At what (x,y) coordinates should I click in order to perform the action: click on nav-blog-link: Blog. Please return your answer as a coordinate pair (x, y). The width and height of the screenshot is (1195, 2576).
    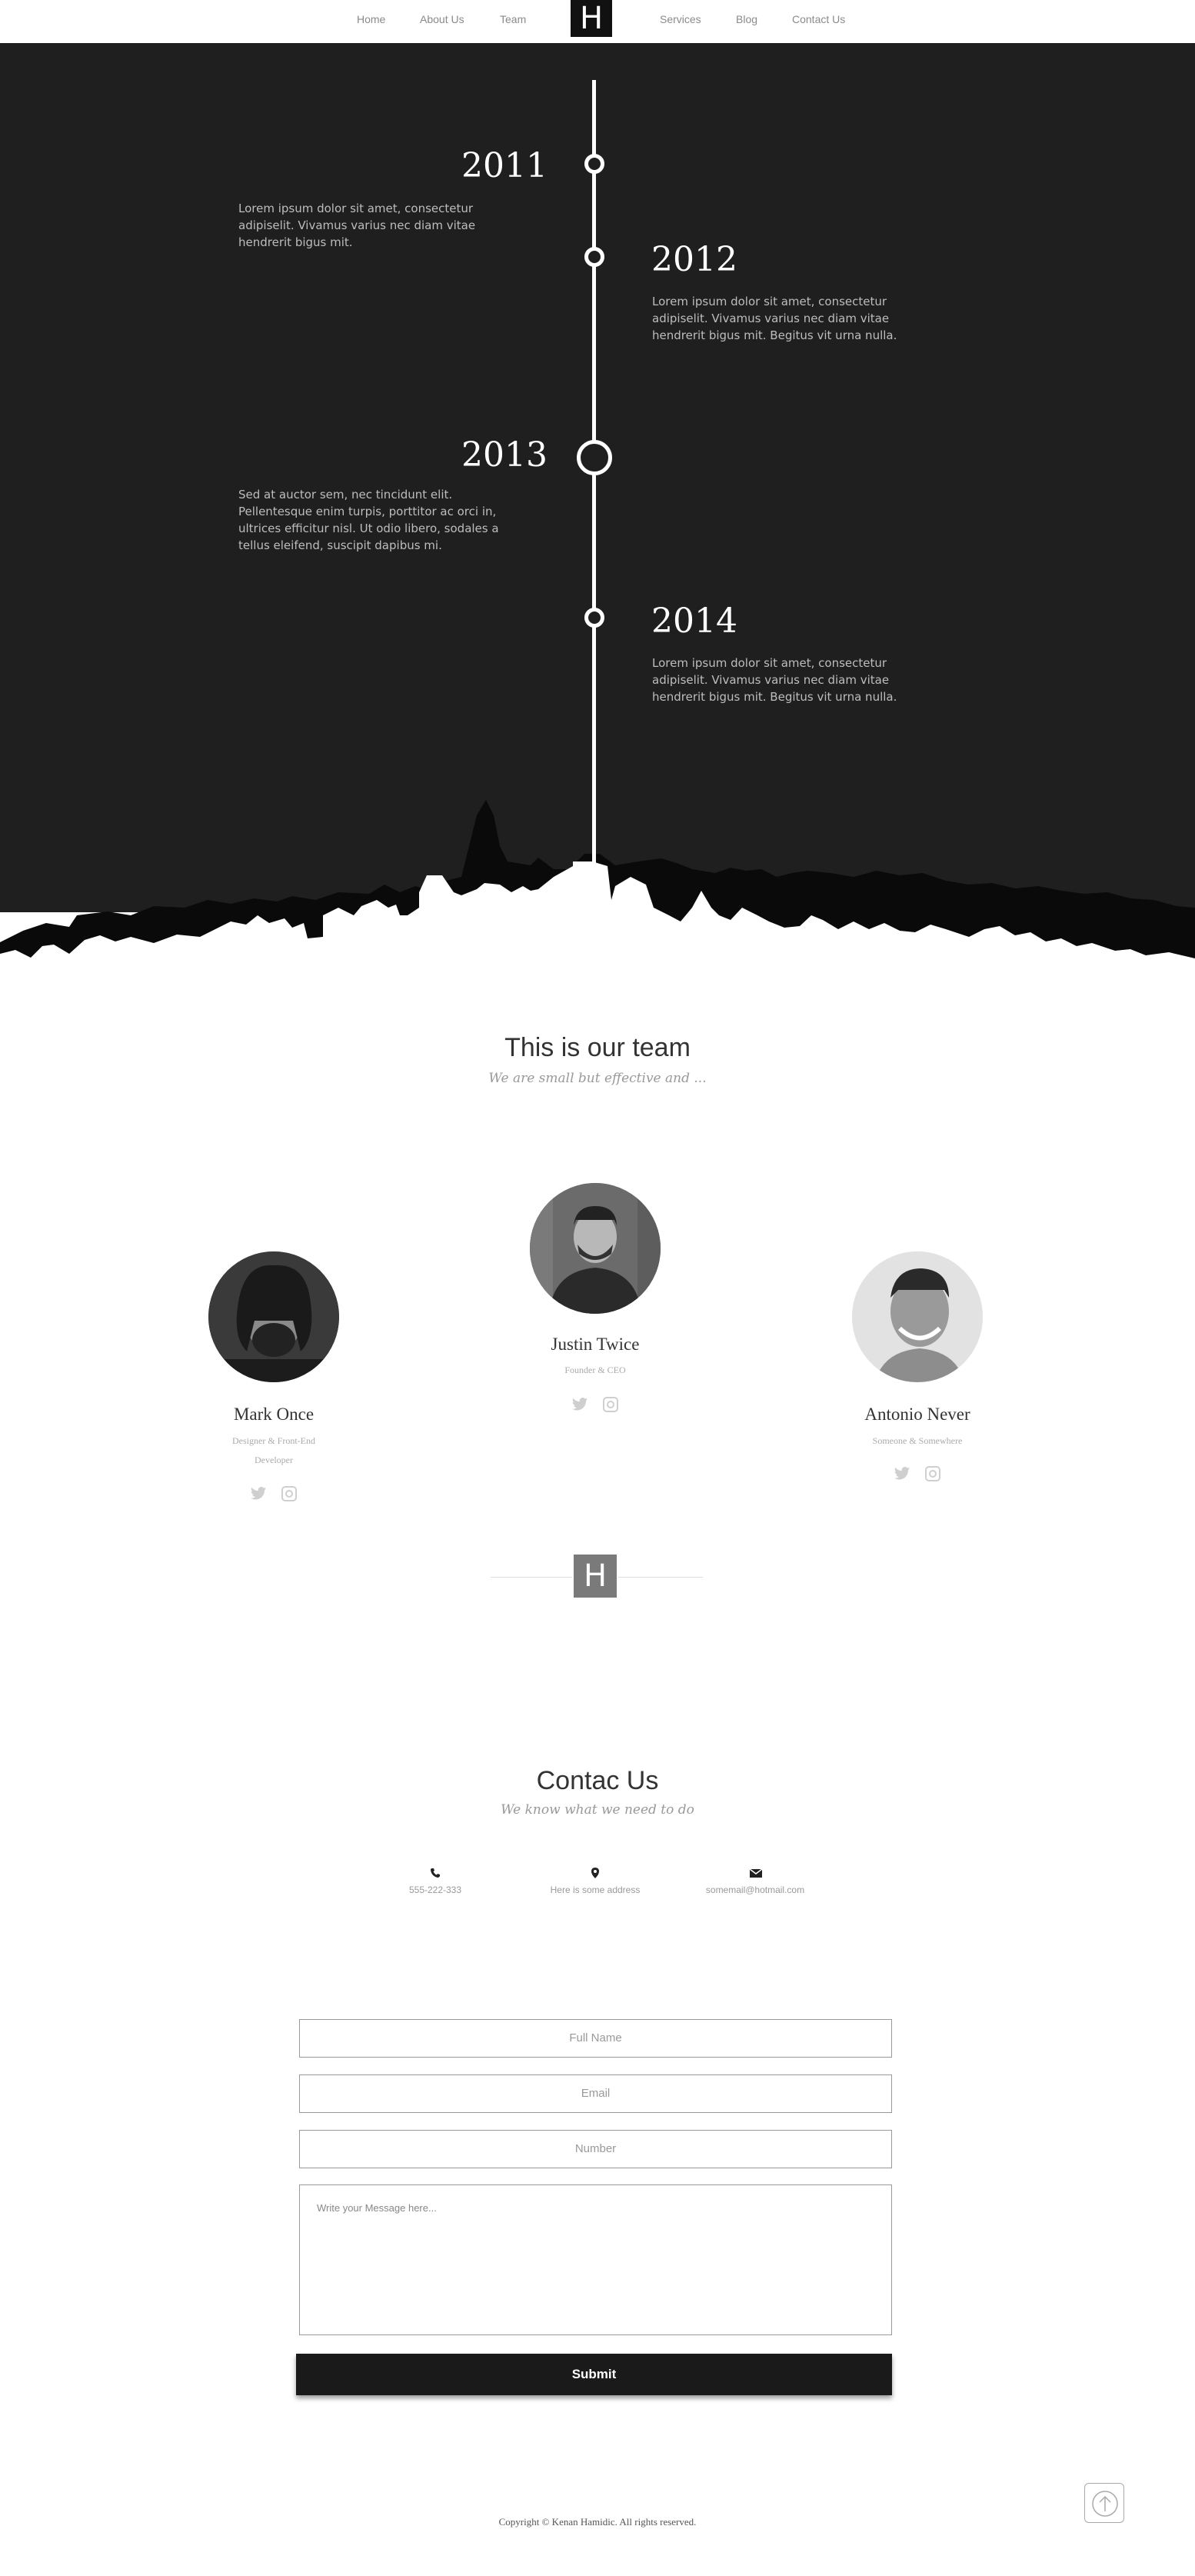
    Looking at the image, I should click on (746, 19).